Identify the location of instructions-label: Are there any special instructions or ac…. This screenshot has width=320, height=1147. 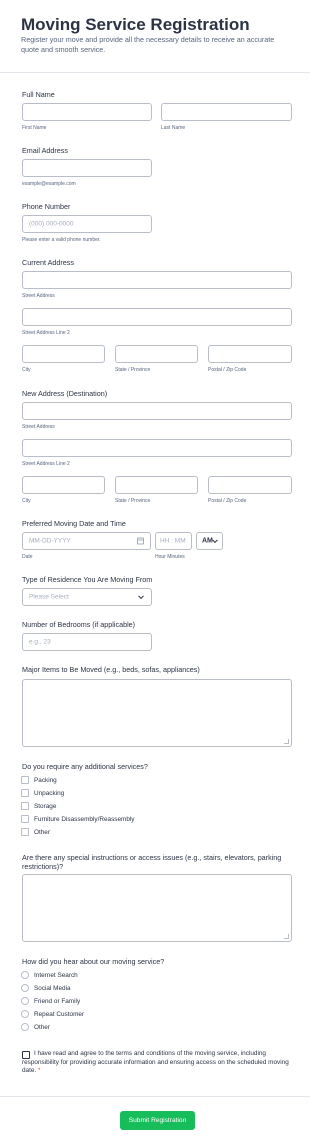
(152, 862).